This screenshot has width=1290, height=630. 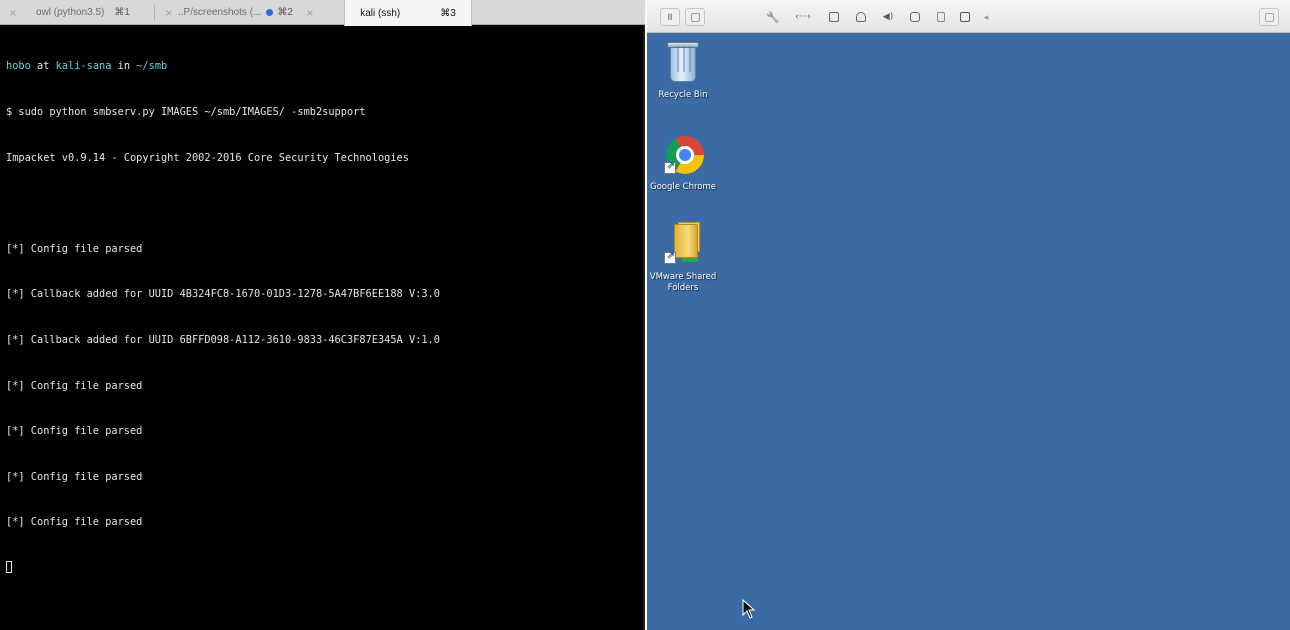 What do you see at coordinates (986, 17) in the screenshot?
I see `arrow-left-icon: ◂` at bounding box center [986, 17].